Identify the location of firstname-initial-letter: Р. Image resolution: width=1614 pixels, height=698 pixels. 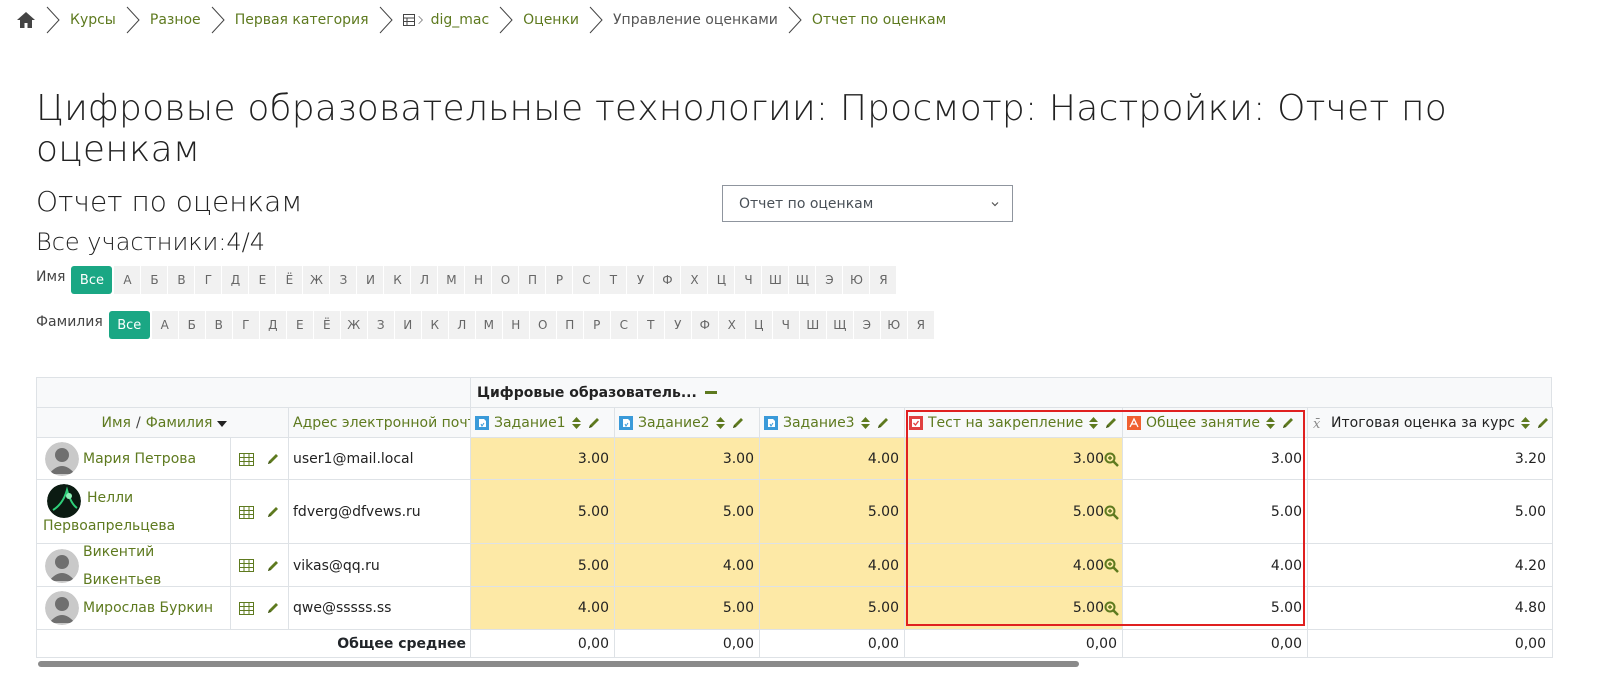
(560, 280).